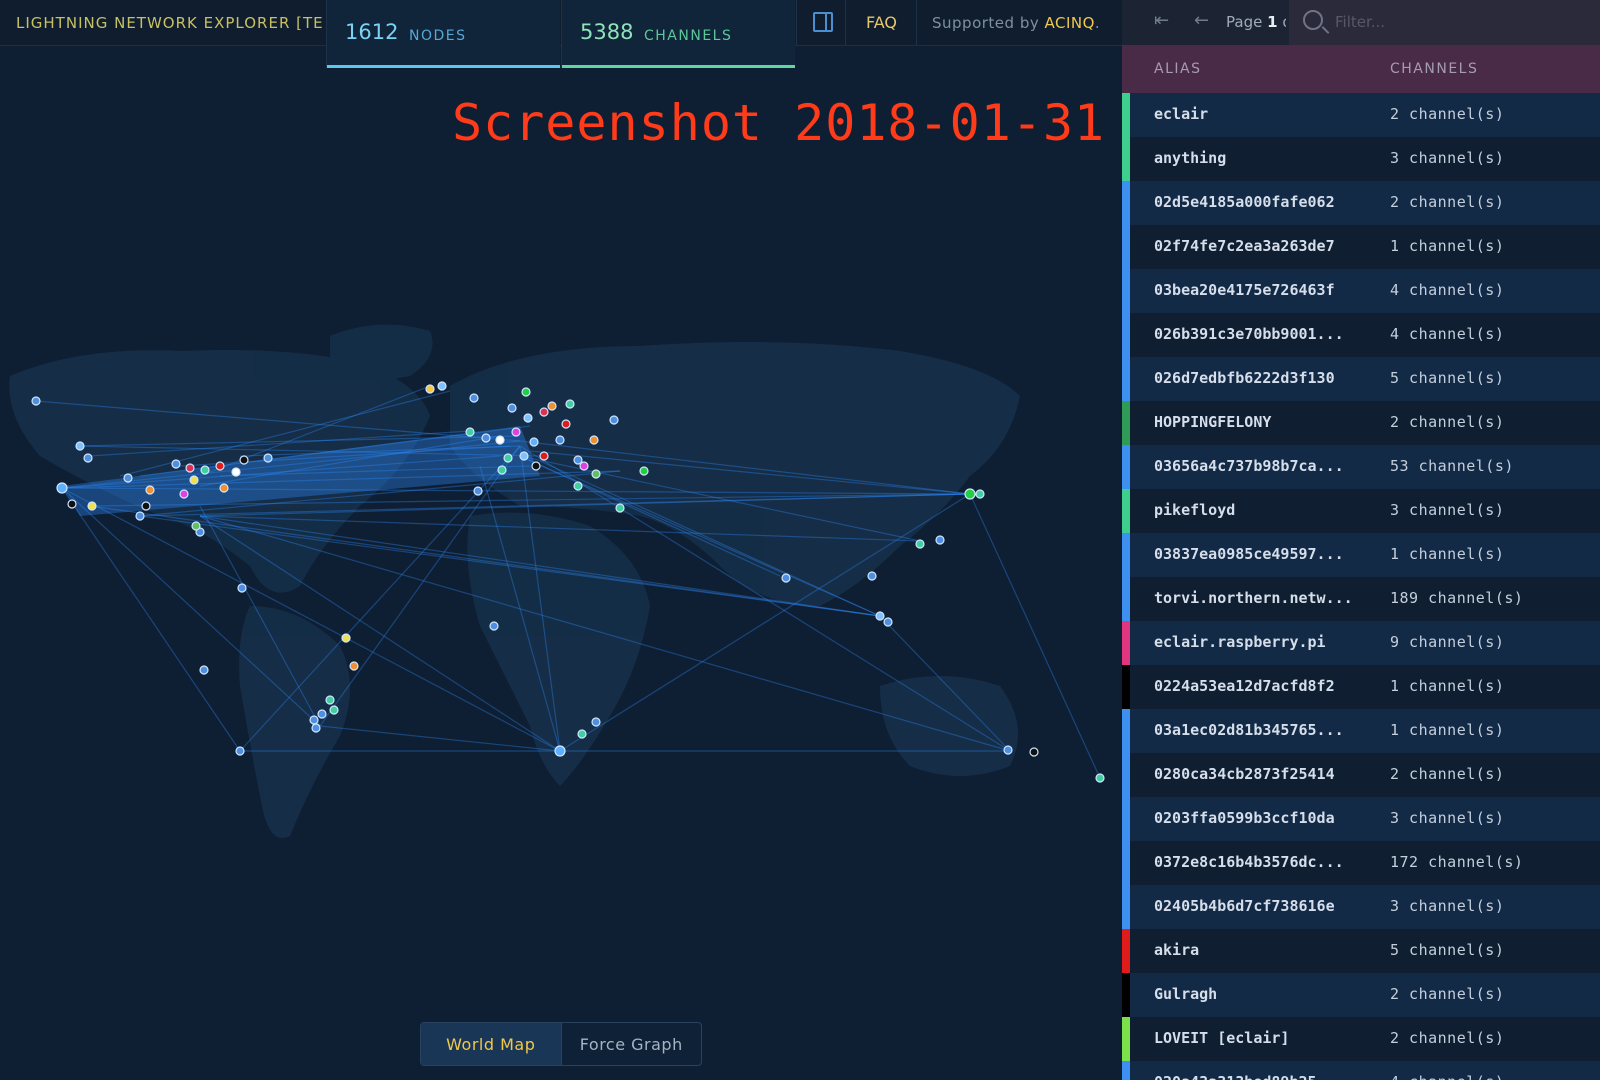 Image resolution: width=1600 pixels, height=1080 pixels. Describe the element at coordinates (1161, 20) in the screenshot. I see `first-page-icon: ⇤` at that location.